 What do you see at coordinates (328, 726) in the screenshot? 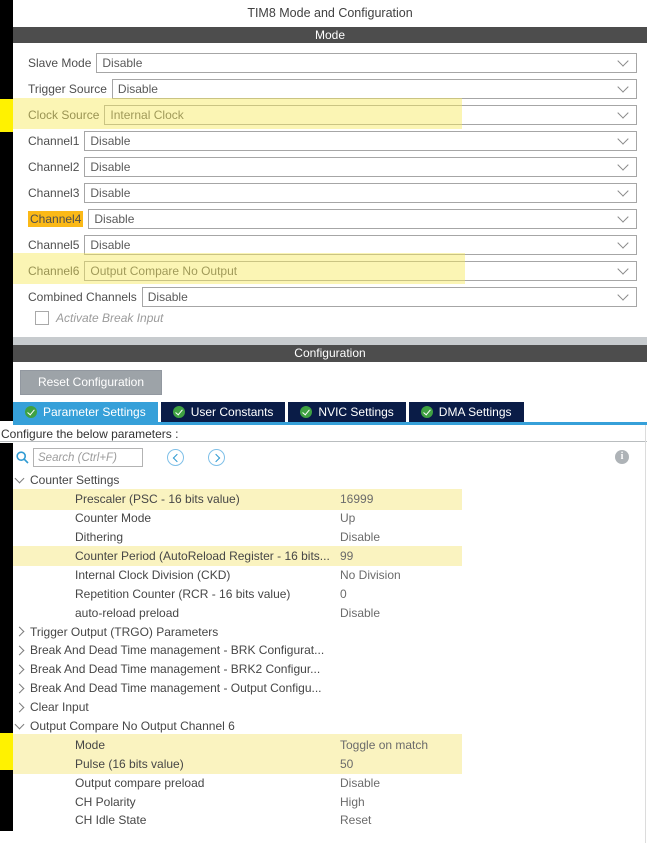
I see `tree-group-output-compare-channel6: Output Compare No Output Channel 6` at bounding box center [328, 726].